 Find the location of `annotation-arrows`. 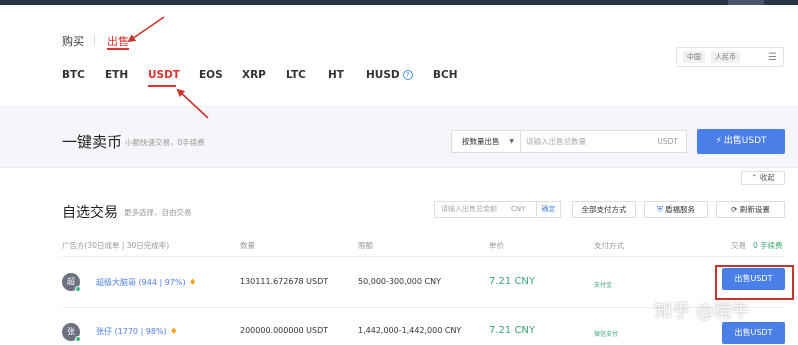

annotation-arrows is located at coordinates (168, 67).